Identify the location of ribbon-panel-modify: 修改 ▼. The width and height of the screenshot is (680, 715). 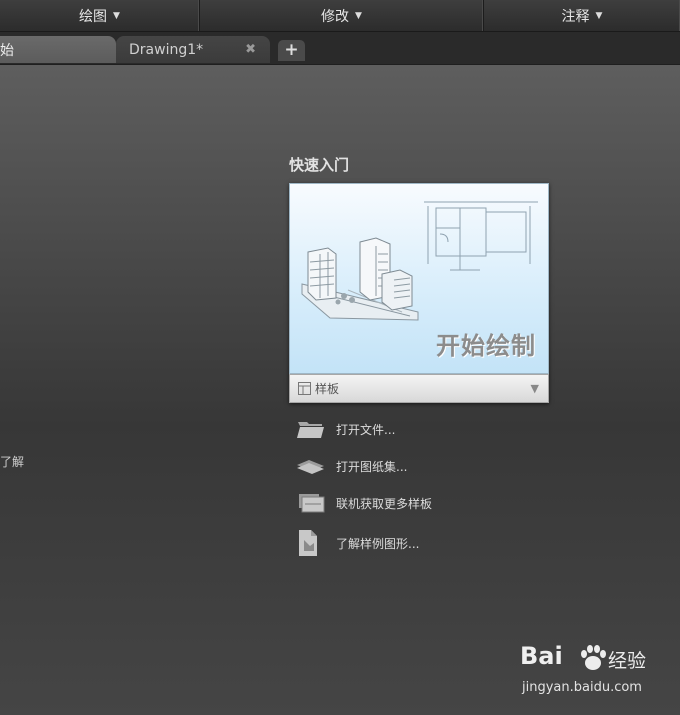
(342, 15).